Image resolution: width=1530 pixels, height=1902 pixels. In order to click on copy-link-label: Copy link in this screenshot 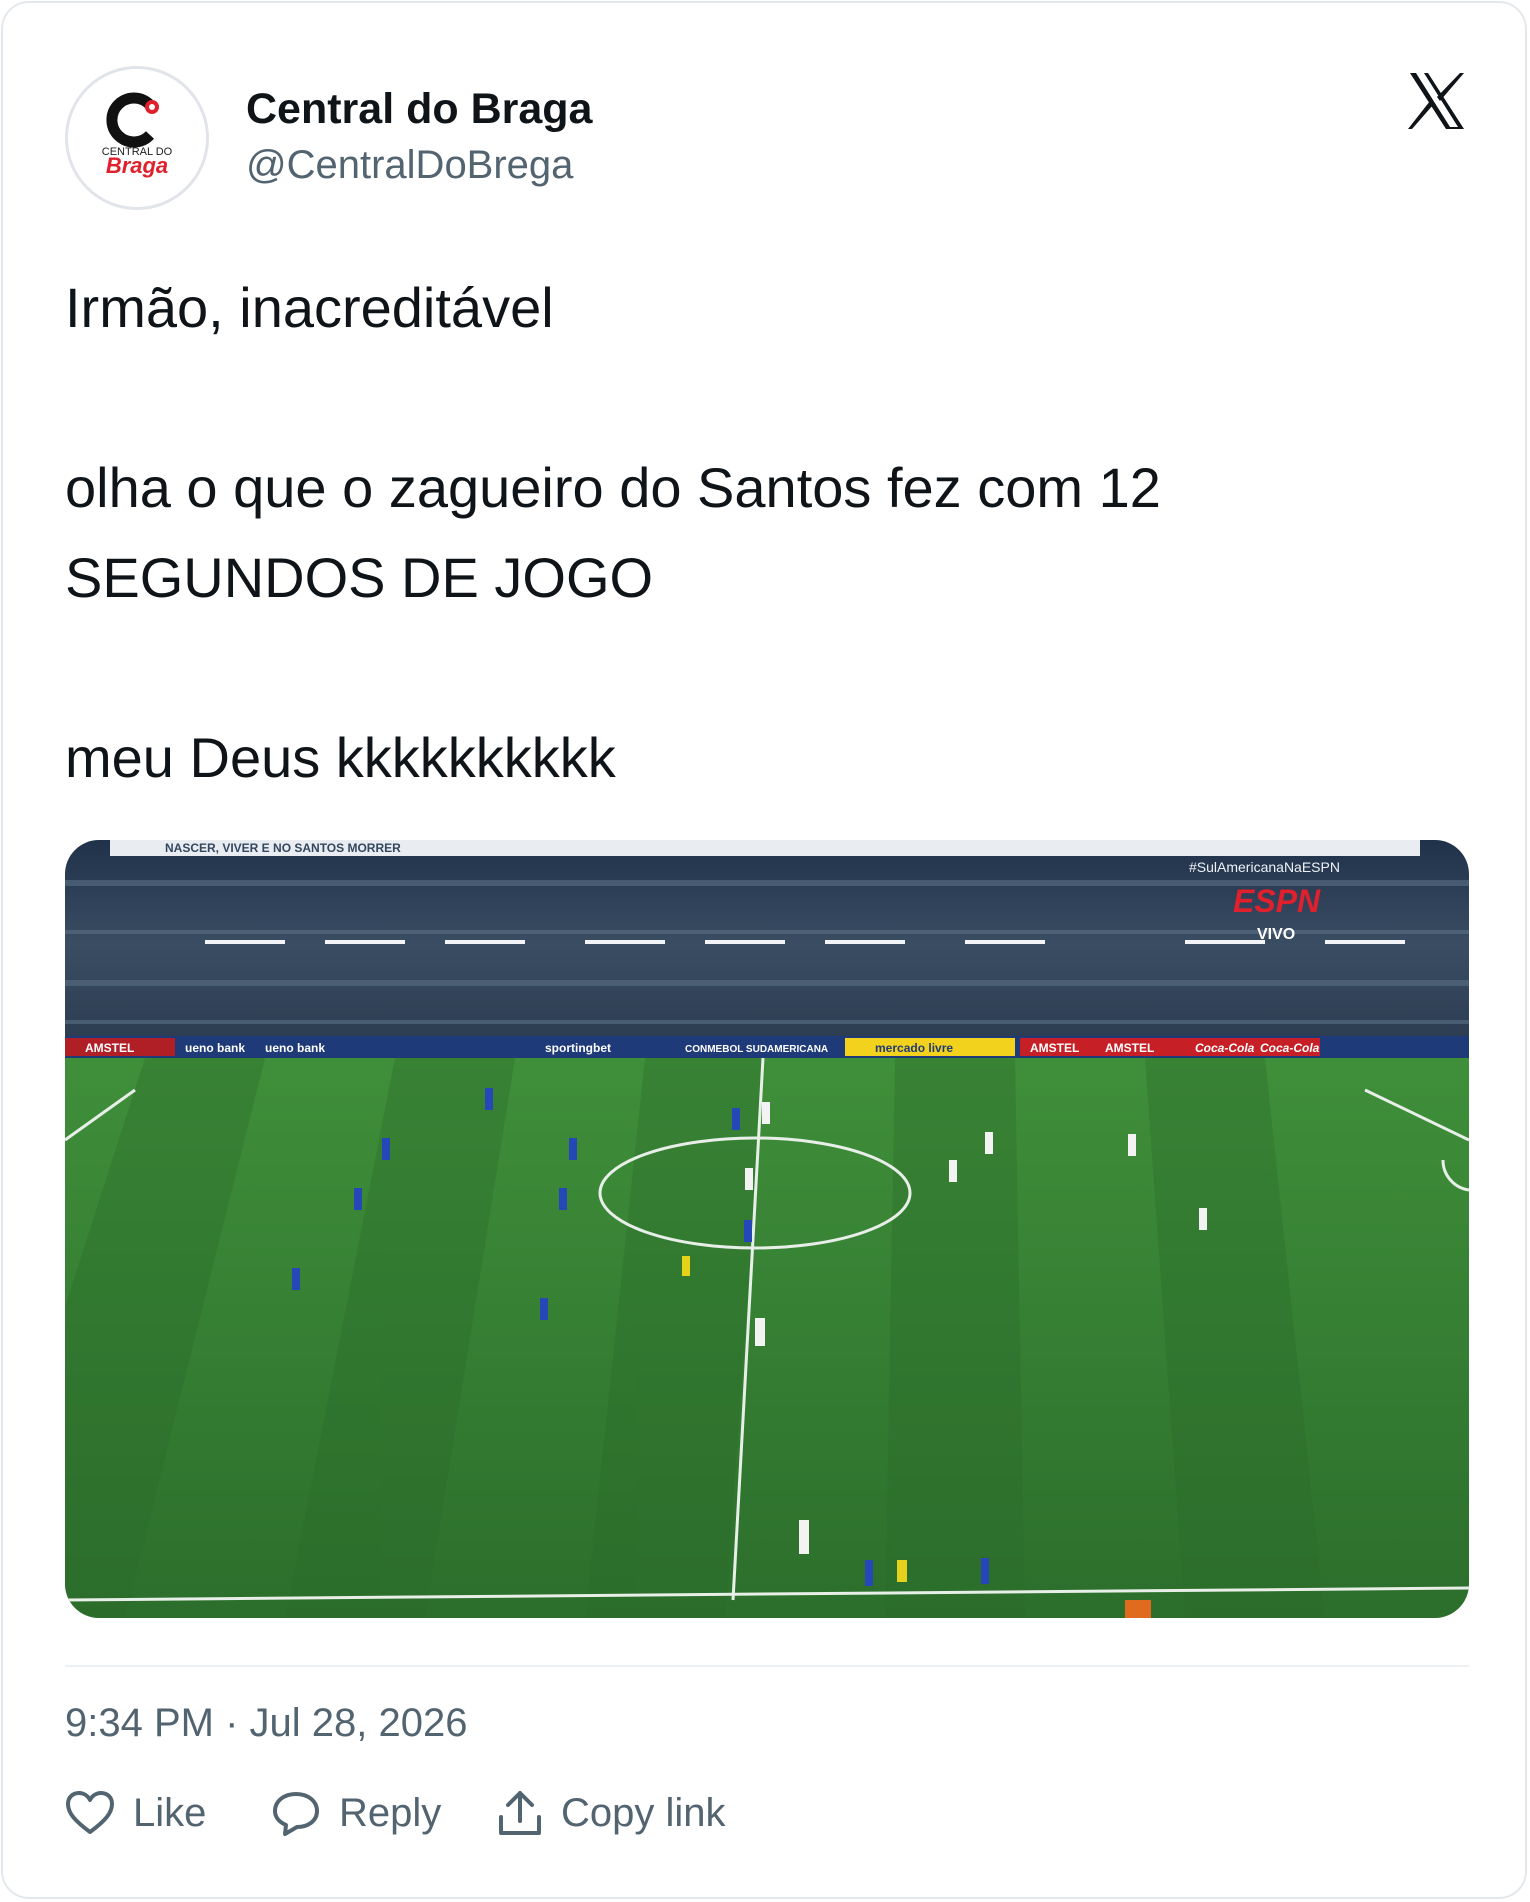, I will do `click(643, 1812)`.